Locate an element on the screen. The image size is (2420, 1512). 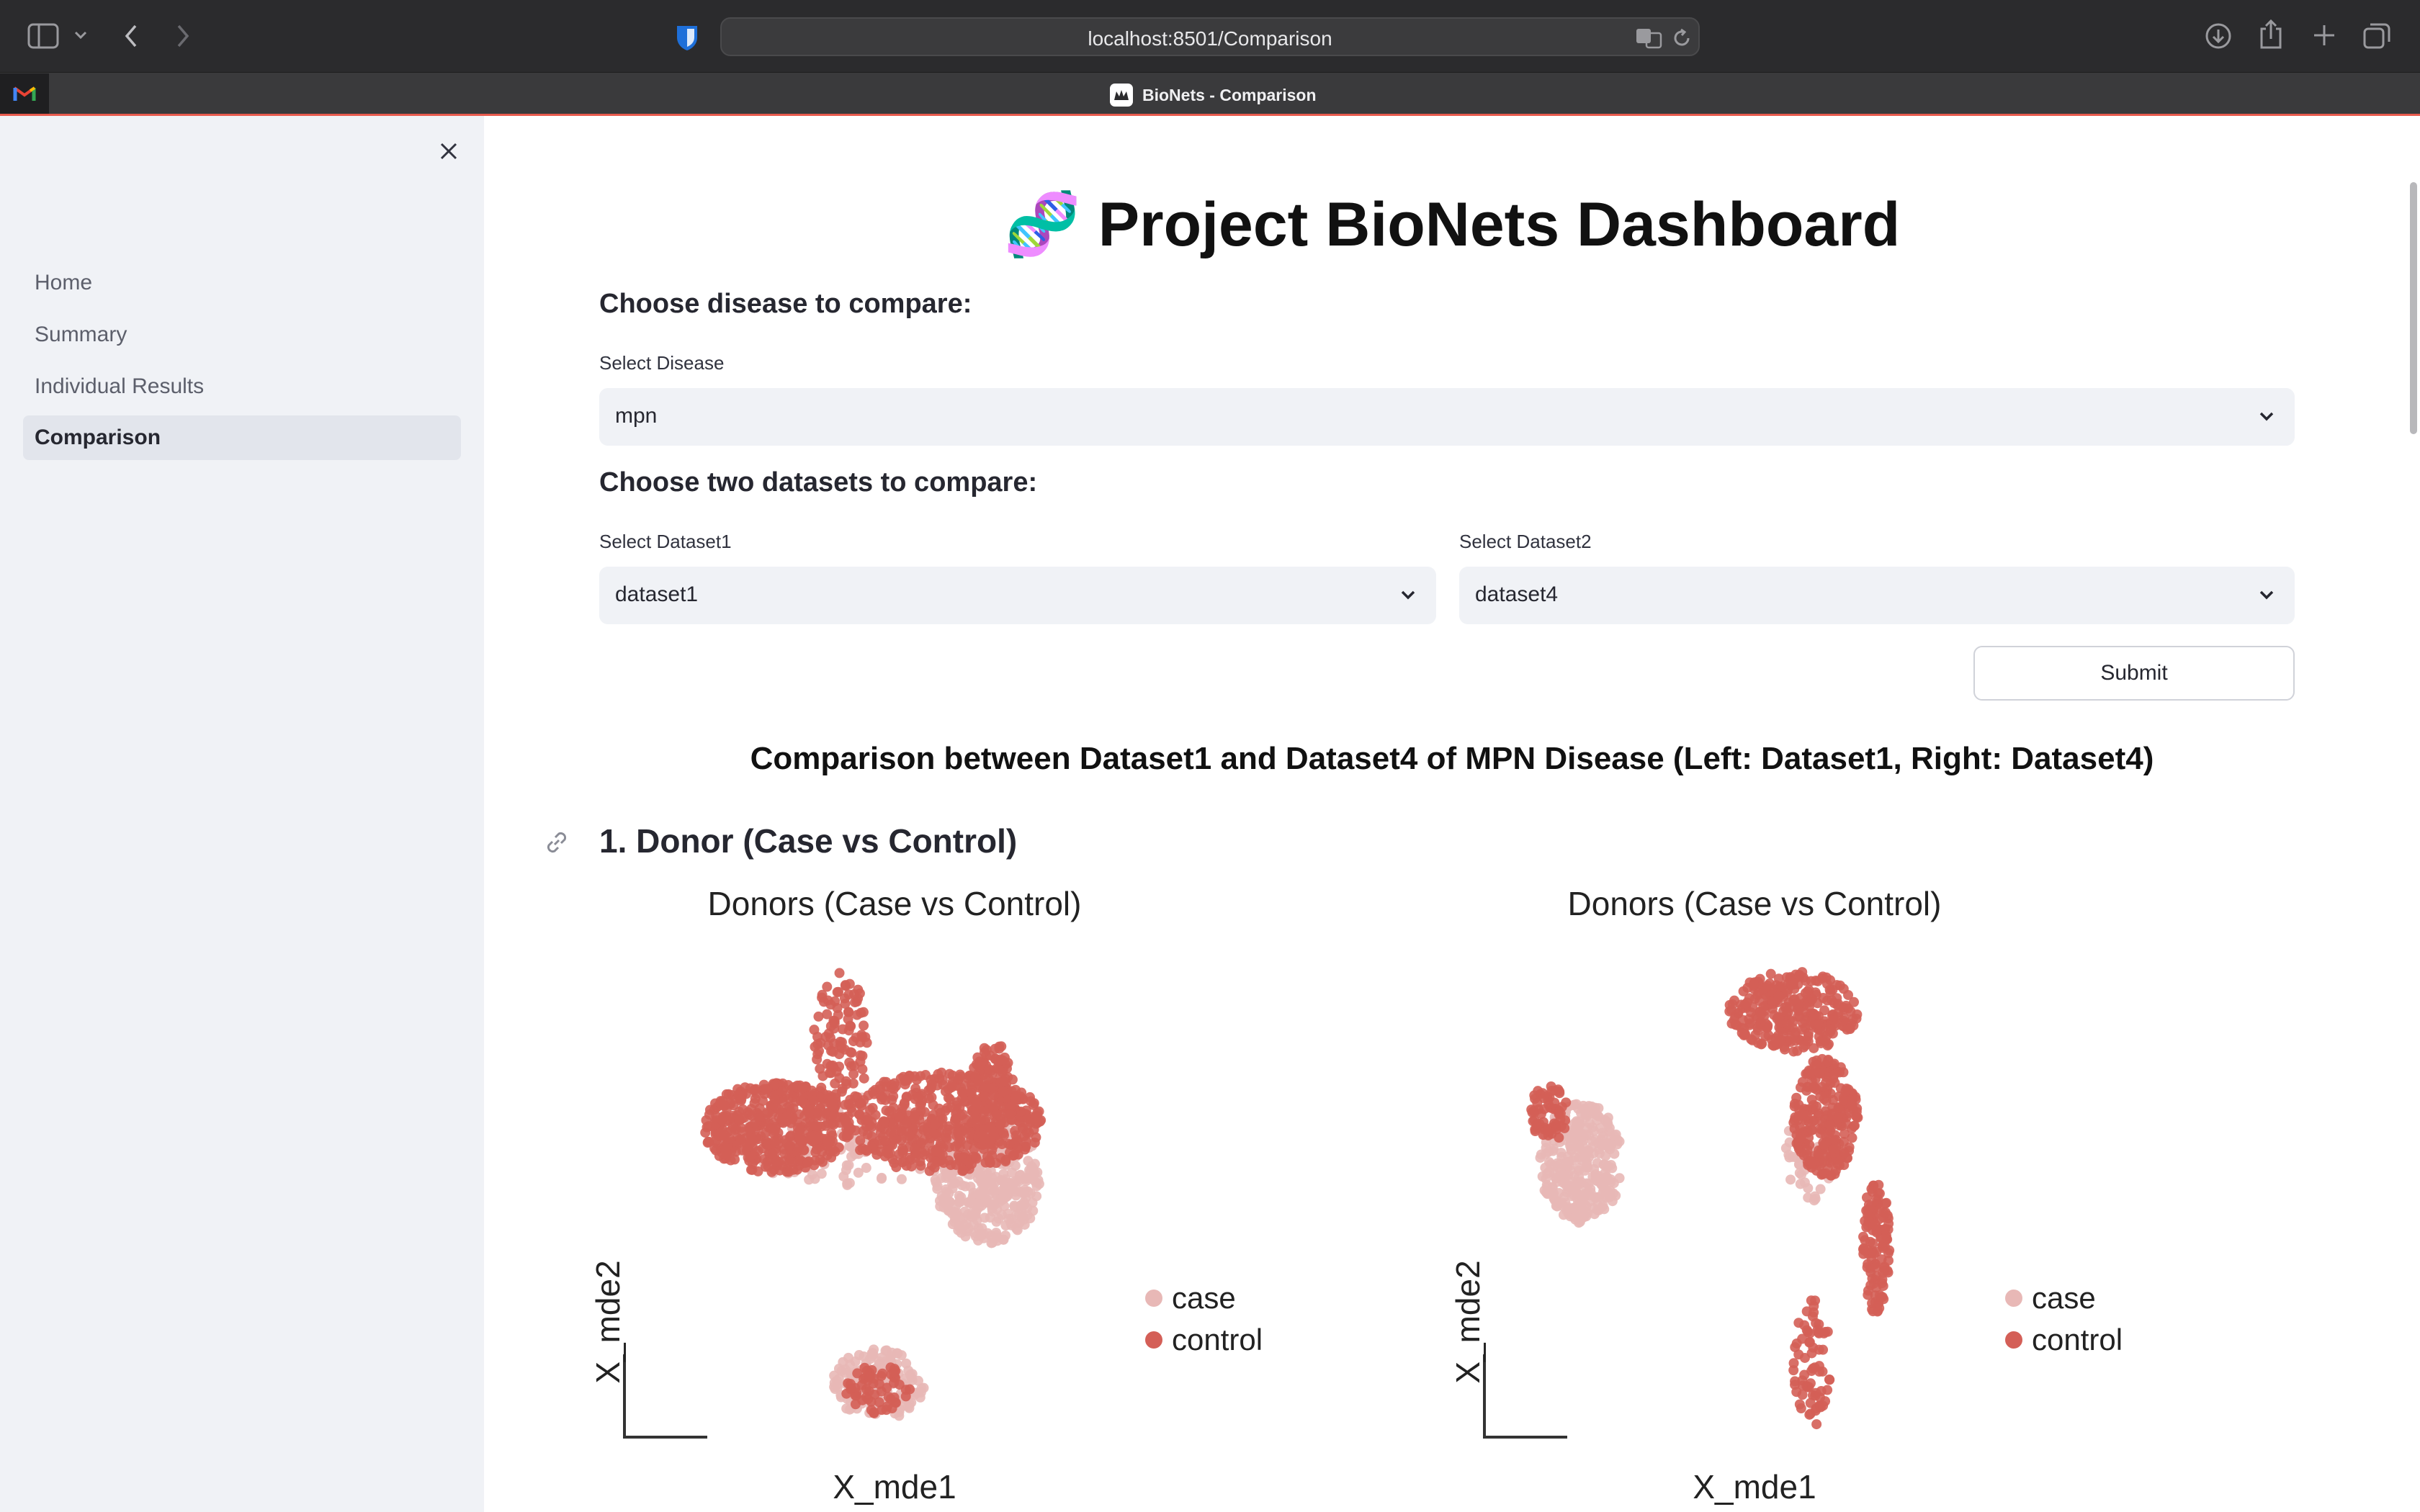
select-dataset2-dropdown: dataset4 is located at coordinates (1877, 595).